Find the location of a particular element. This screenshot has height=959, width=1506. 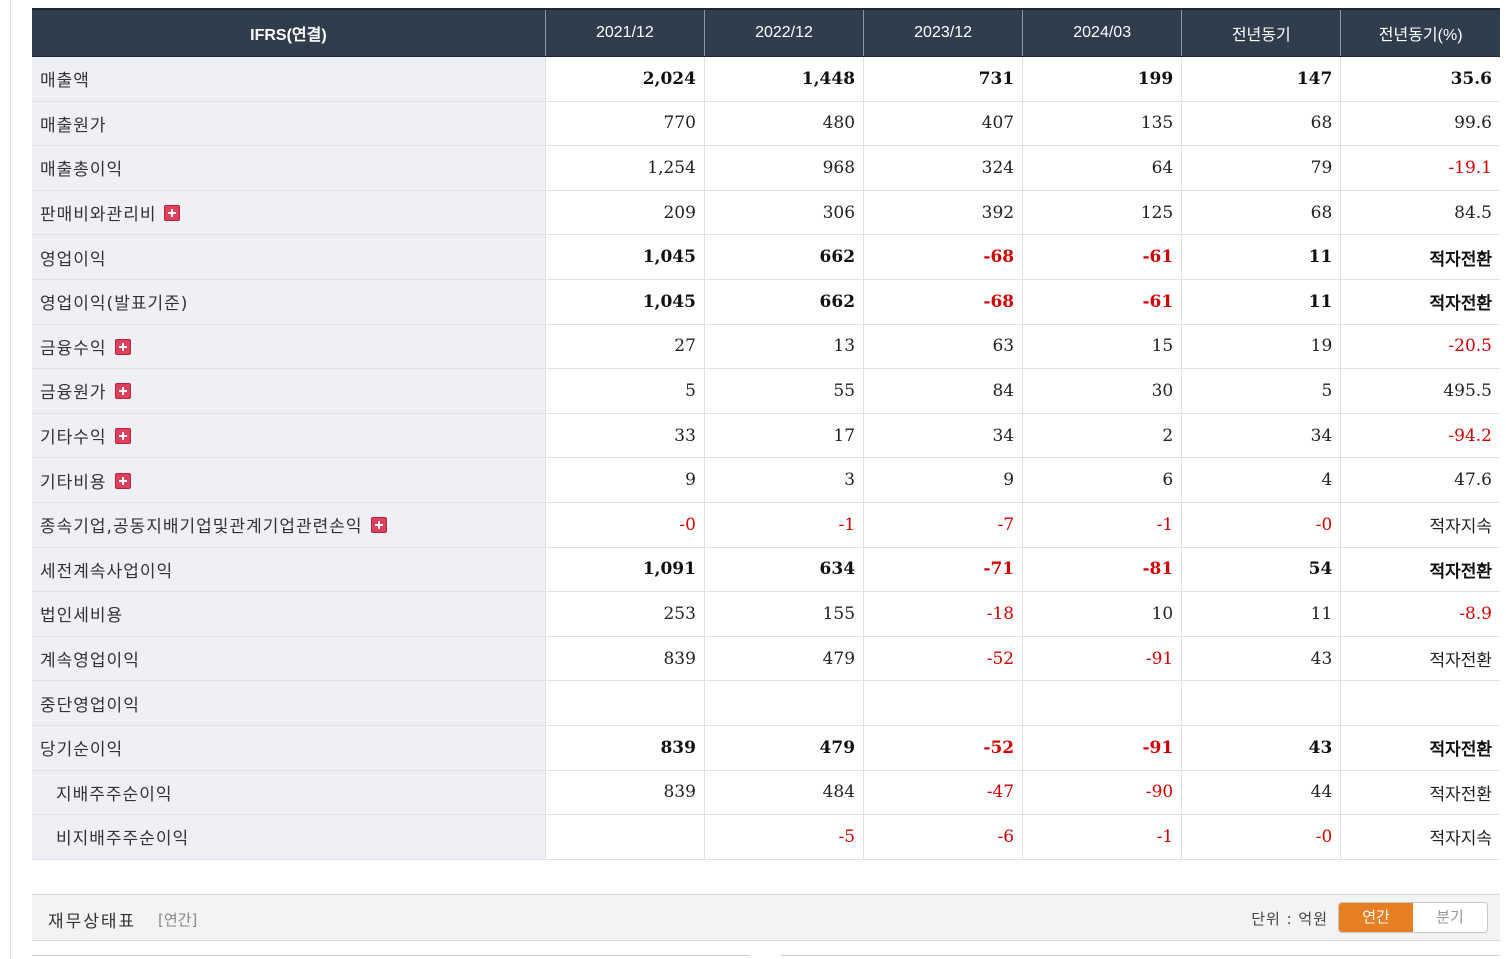

row-label-cell: 영업이익 is located at coordinates (289, 257).